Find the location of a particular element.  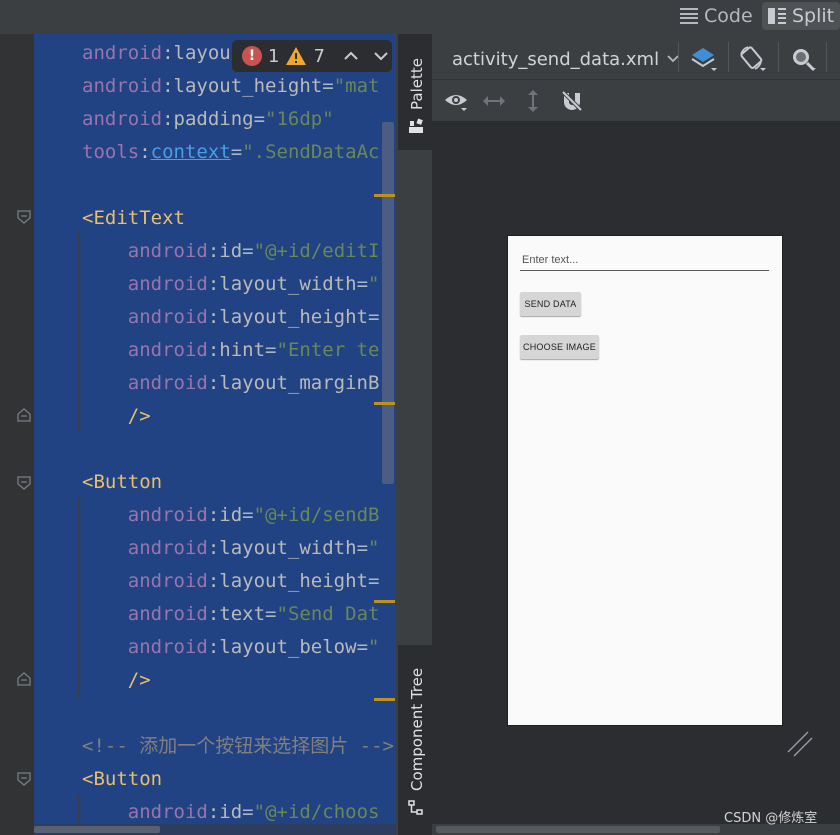

layers-icon is located at coordinates (704, 59).